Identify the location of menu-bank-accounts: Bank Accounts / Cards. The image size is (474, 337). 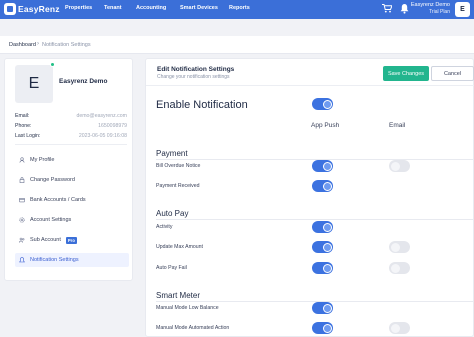
(72, 200).